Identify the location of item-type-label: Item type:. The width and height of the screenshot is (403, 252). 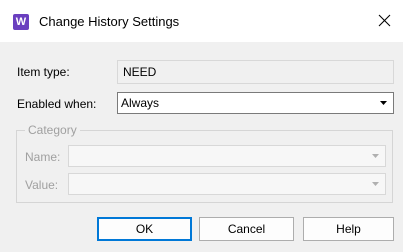
(43, 72).